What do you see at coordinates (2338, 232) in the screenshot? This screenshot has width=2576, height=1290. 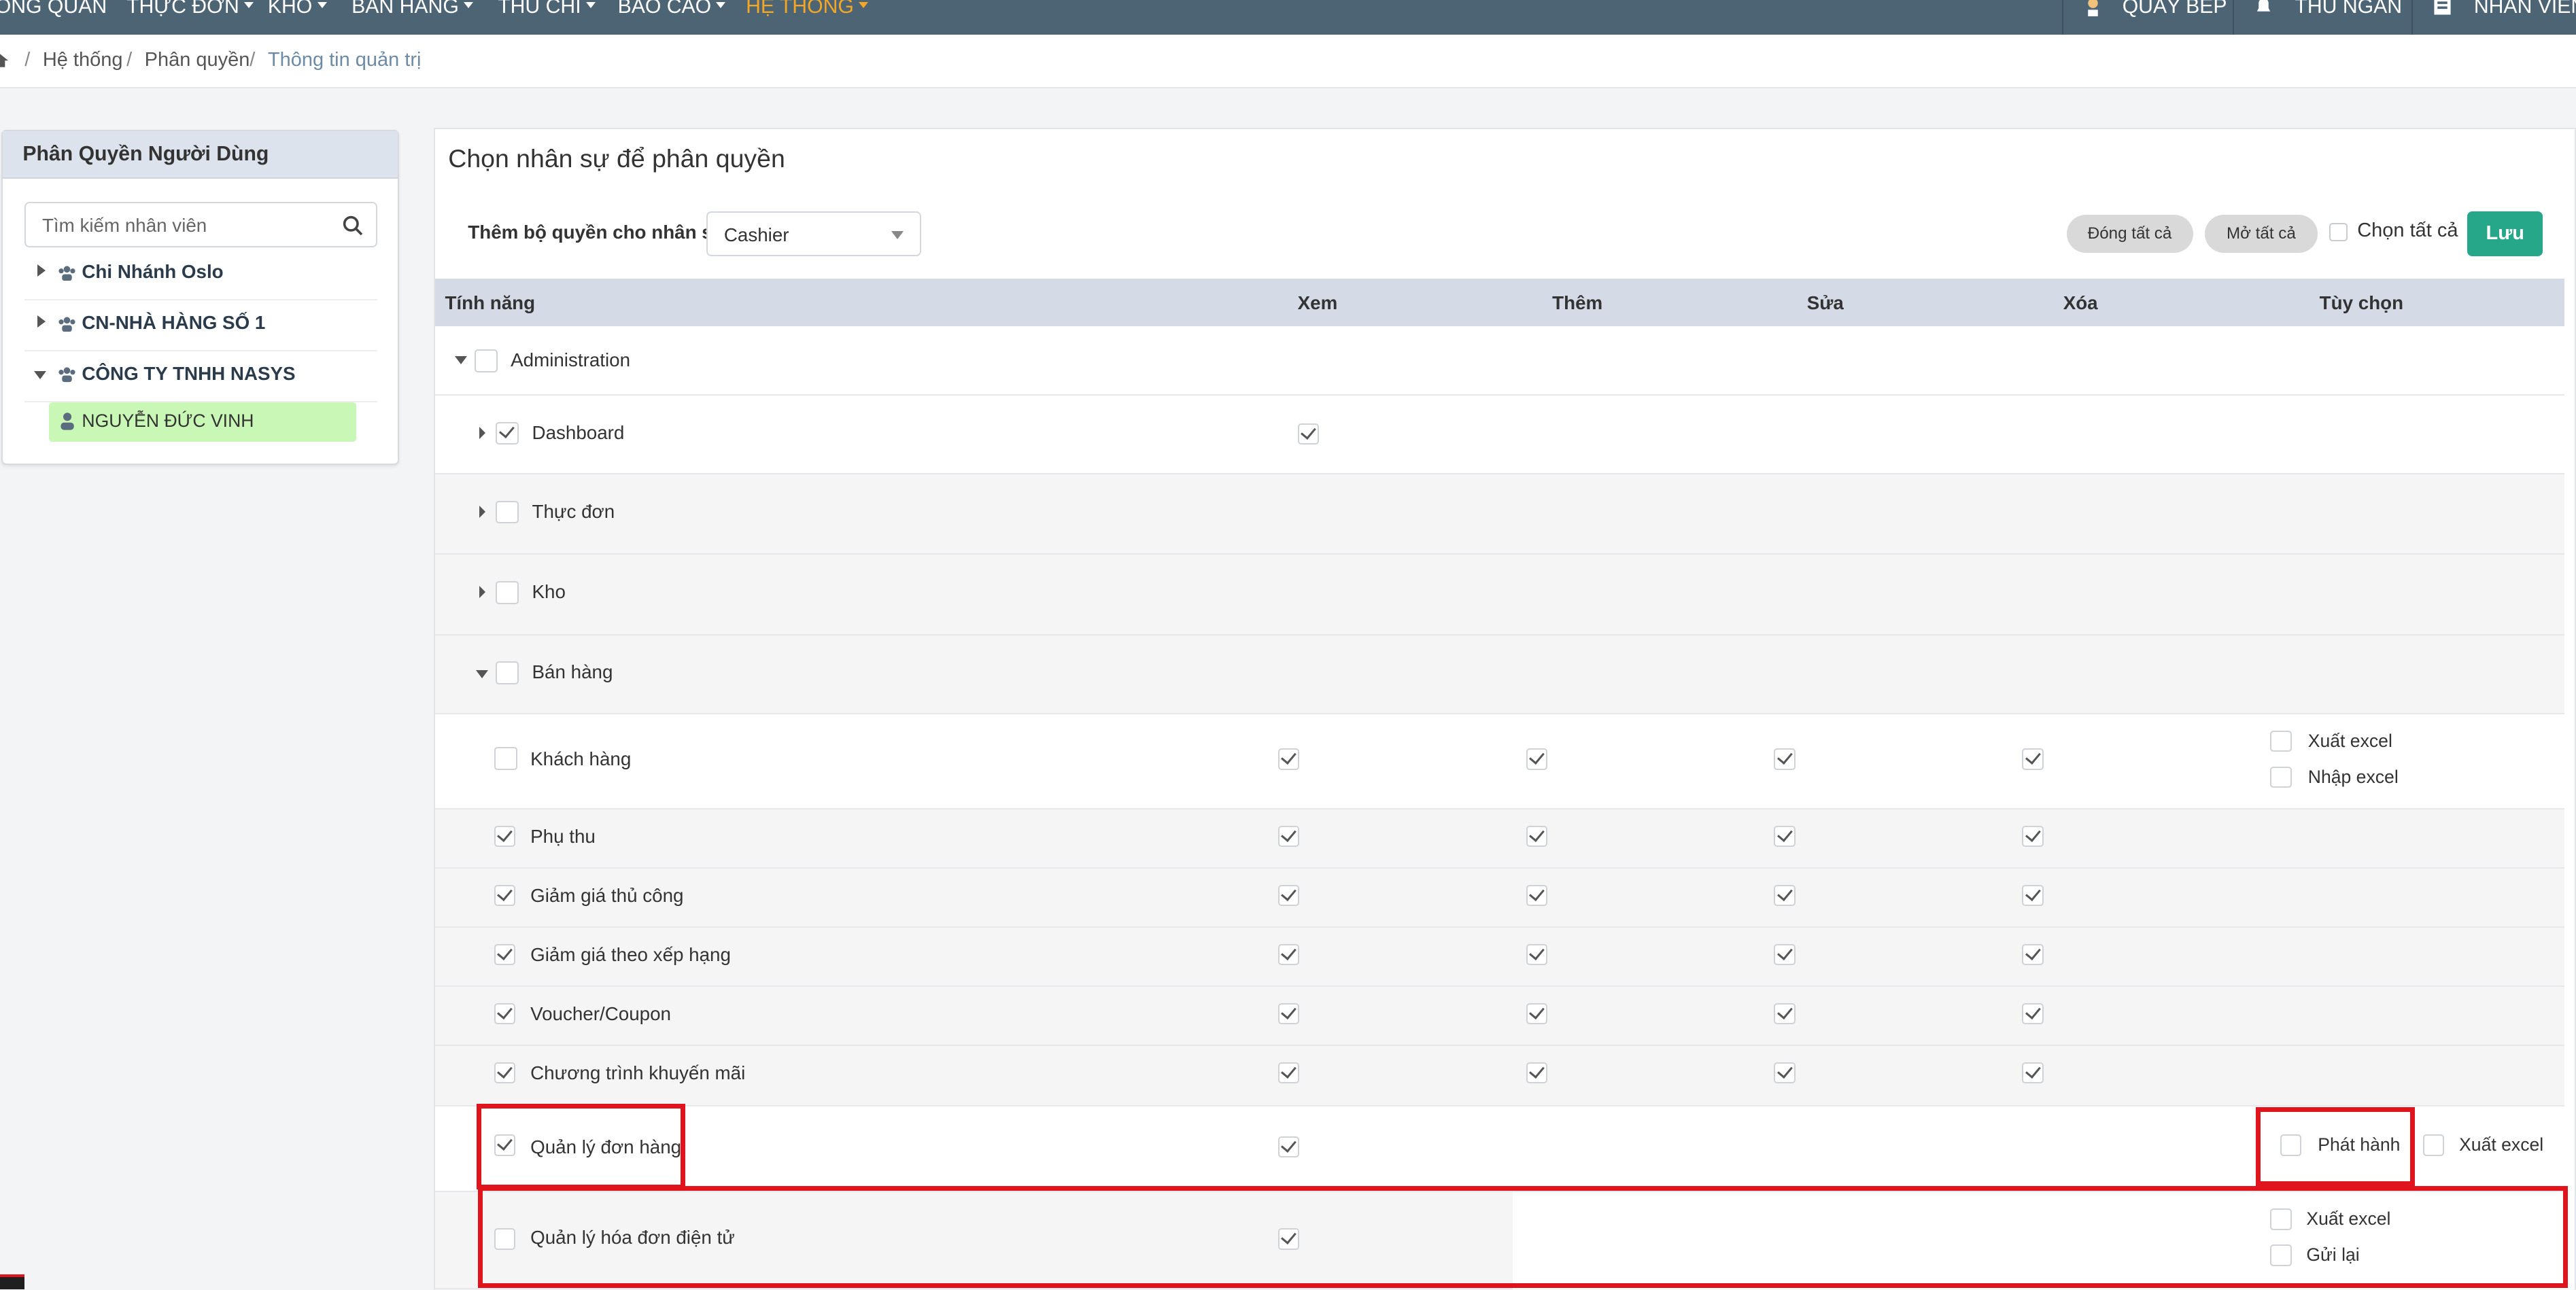 I see `select-all-checkbox` at bounding box center [2338, 232].